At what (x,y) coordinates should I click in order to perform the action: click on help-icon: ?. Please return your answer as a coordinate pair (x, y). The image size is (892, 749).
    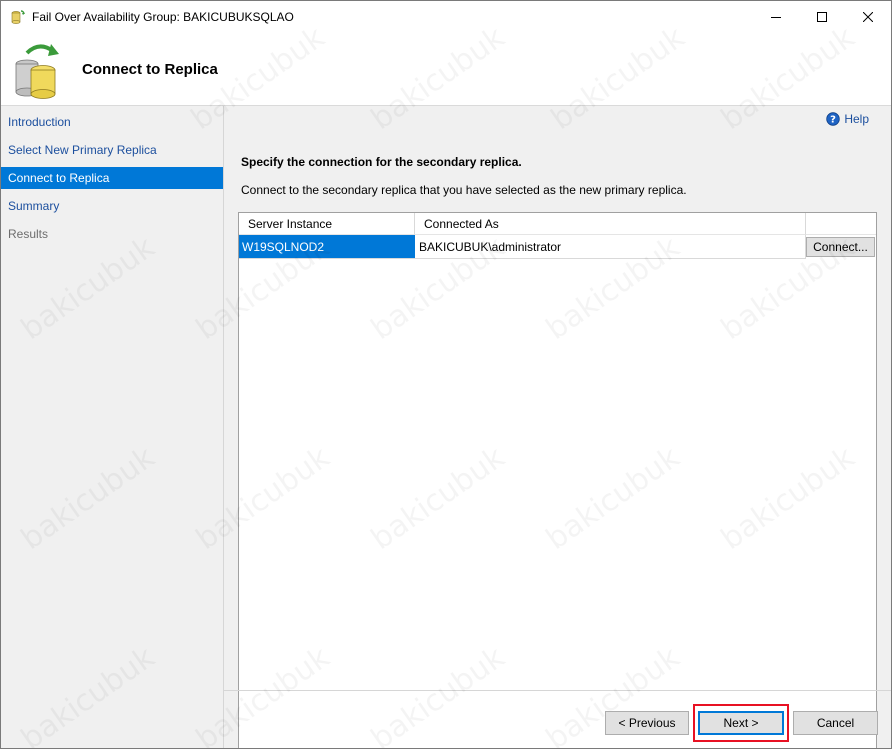
    Looking at the image, I should click on (833, 119).